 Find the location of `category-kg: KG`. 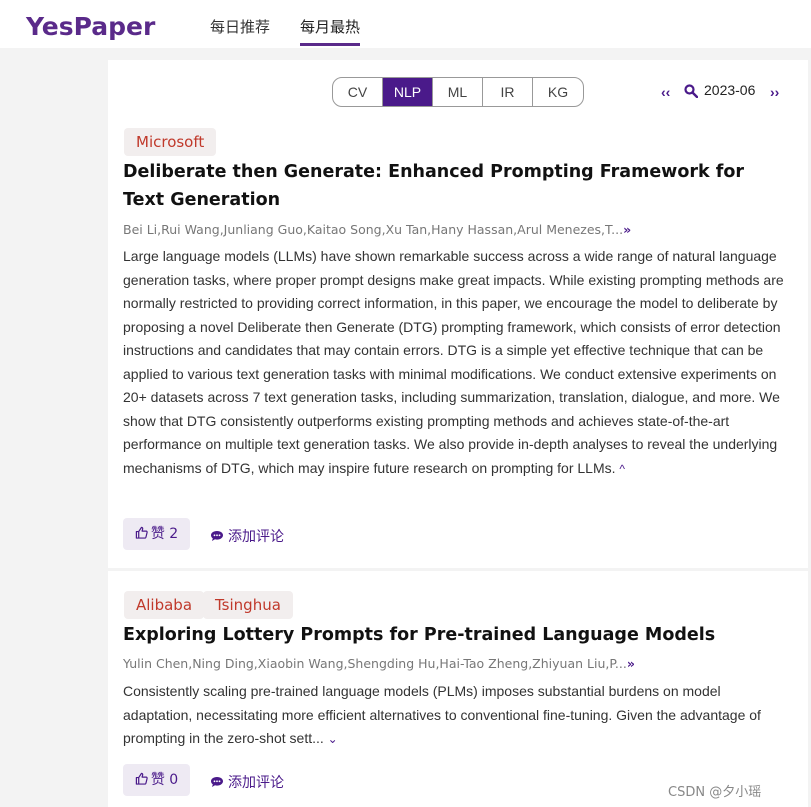

category-kg: KG is located at coordinates (558, 92).